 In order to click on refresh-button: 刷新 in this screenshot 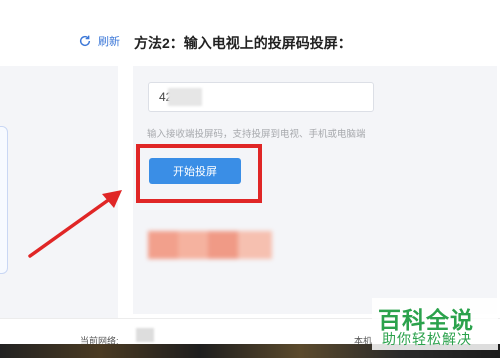, I will do `click(99, 41)`.